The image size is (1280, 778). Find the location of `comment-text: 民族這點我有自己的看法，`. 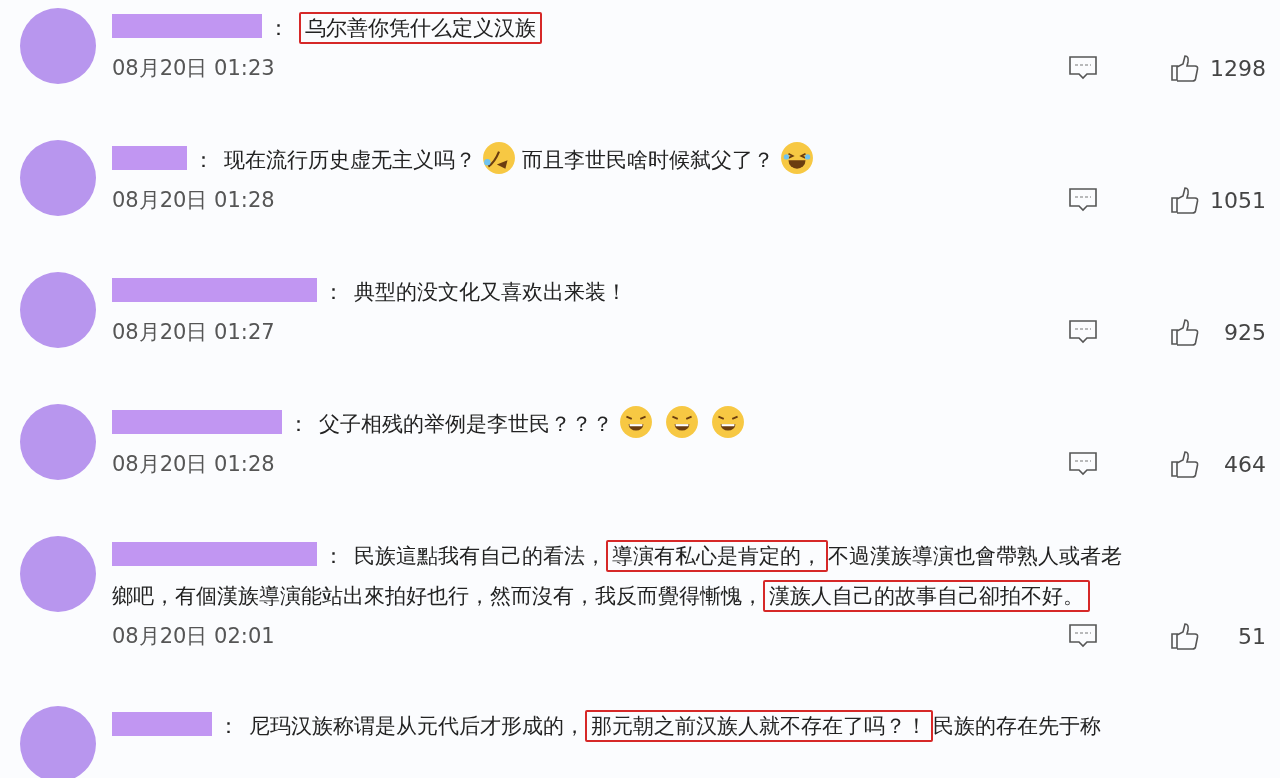

comment-text: 民族這點我有自己的看法， is located at coordinates (480, 556).